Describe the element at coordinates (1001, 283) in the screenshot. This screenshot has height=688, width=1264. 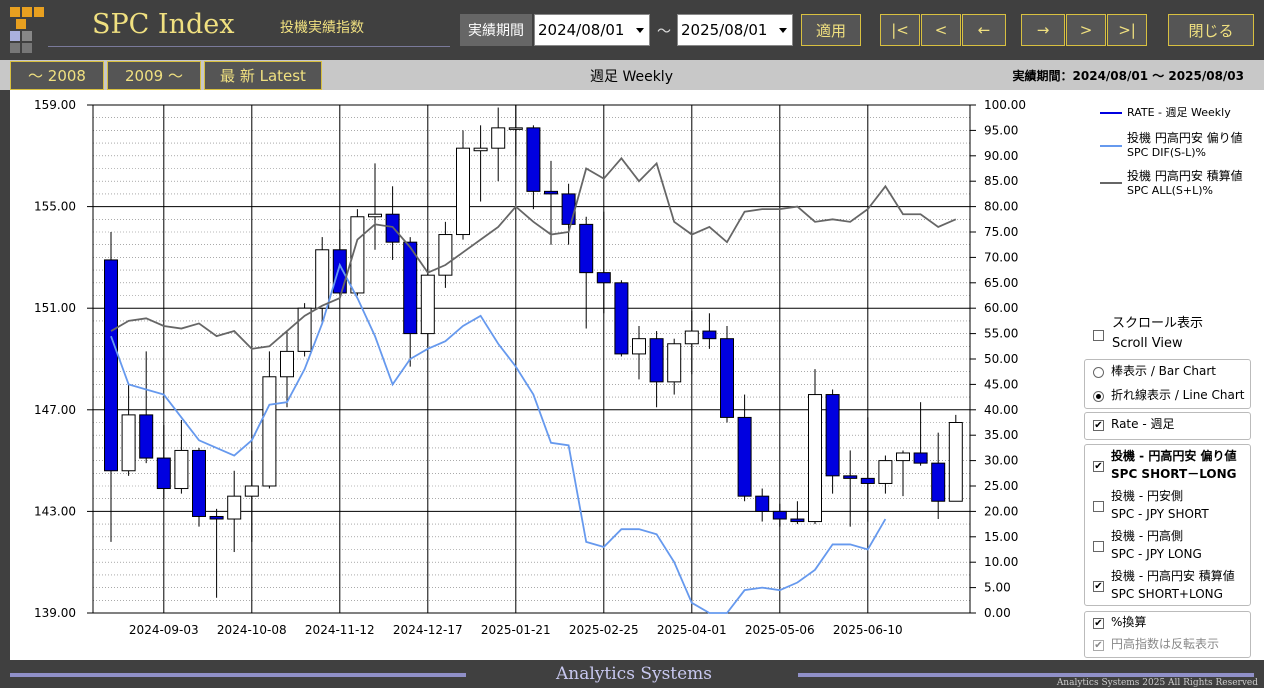
I see `y-right-tick-label: 65.00` at that location.